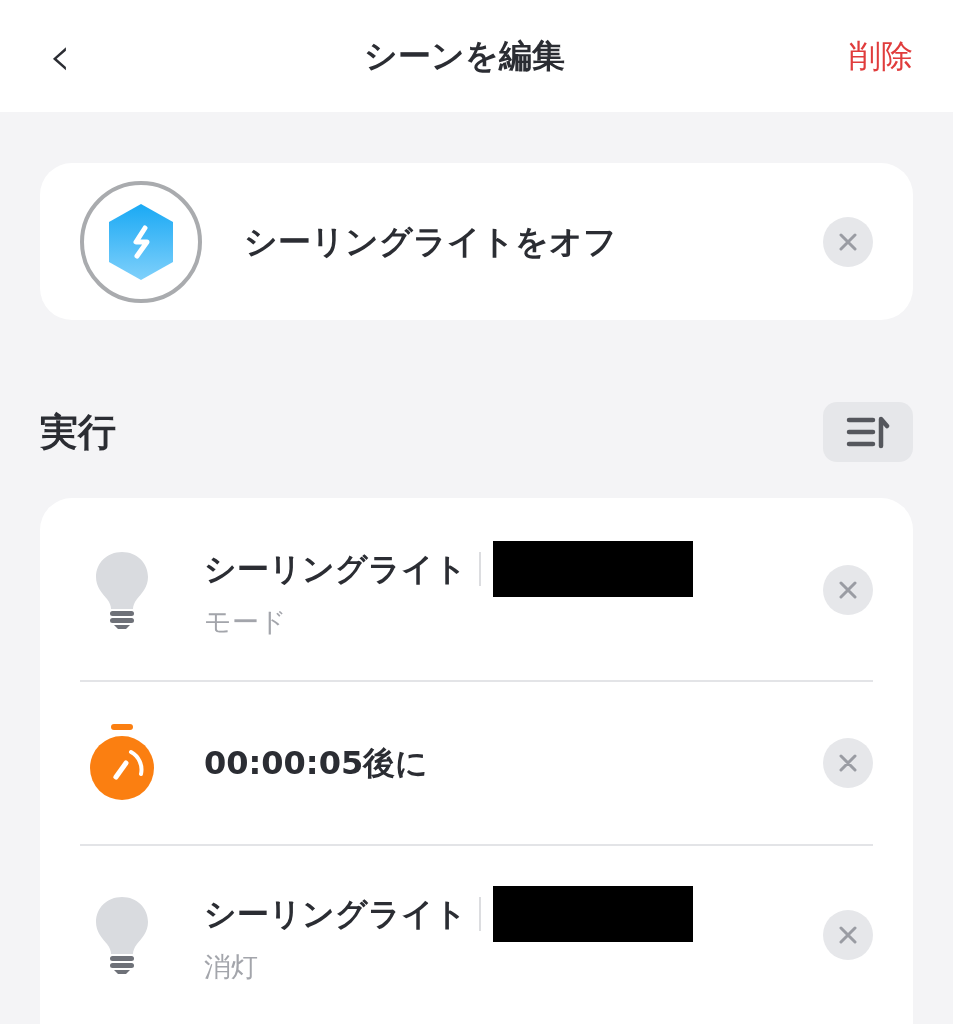 Image resolution: width=953 pixels, height=1024 pixels. What do you see at coordinates (881, 56) in the screenshot?
I see `delete-button: 削除` at bounding box center [881, 56].